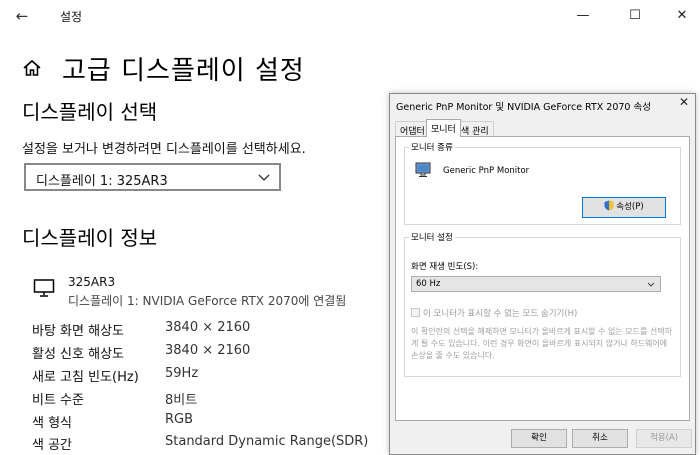 Image resolution: width=700 pixels, height=455 pixels. I want to click on maximize-button: ☐, so click(635, 16).